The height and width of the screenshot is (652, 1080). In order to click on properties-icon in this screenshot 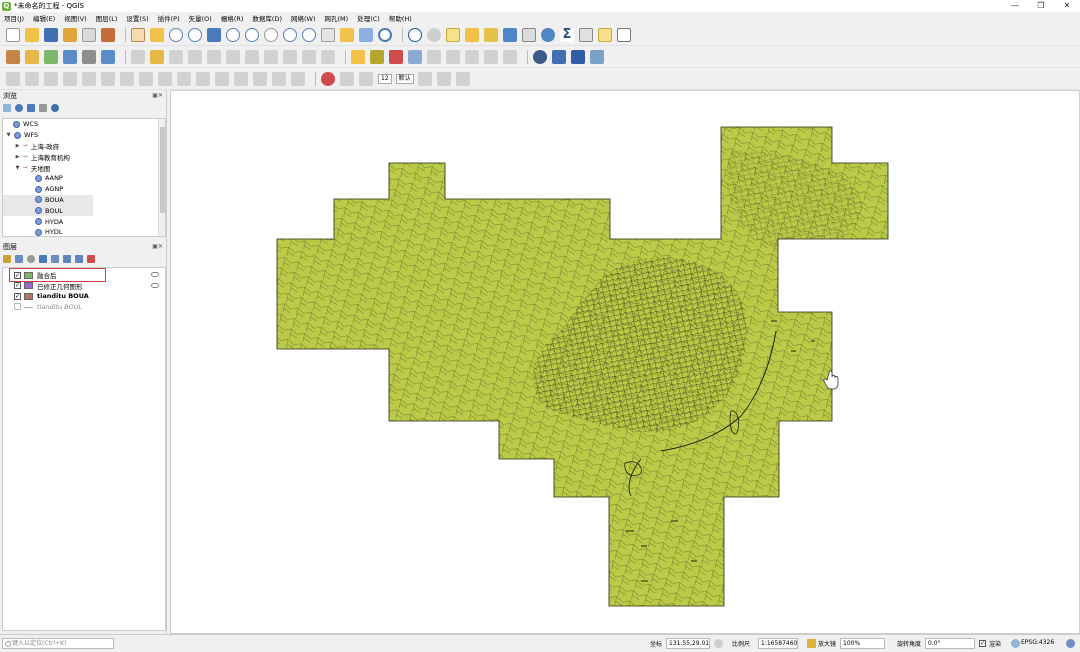, I will do `click(55, 108)`.